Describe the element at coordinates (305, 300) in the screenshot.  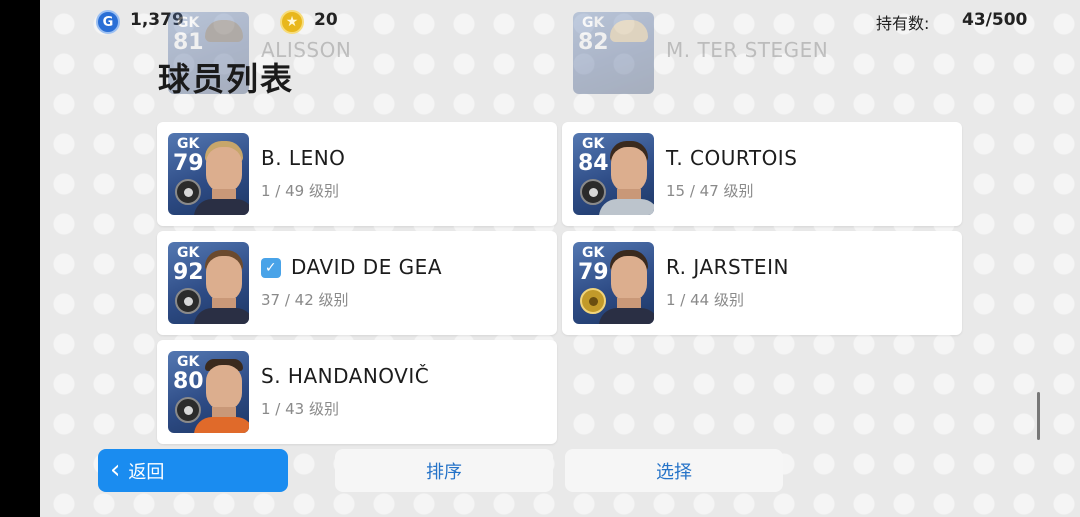
I see `player-level: 37 / 42 级别` at that location.